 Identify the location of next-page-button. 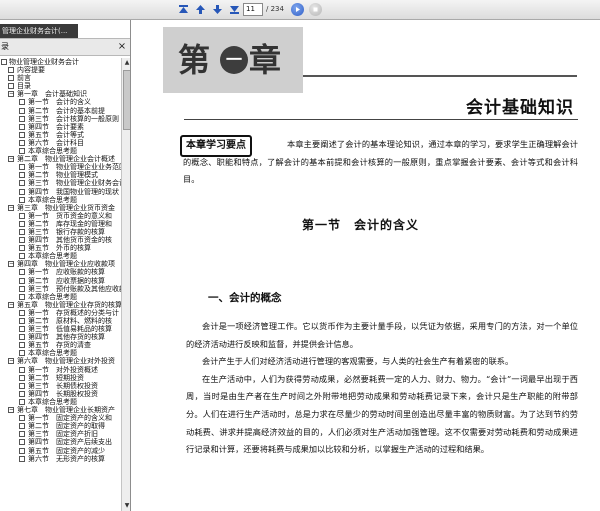
(217, 9).